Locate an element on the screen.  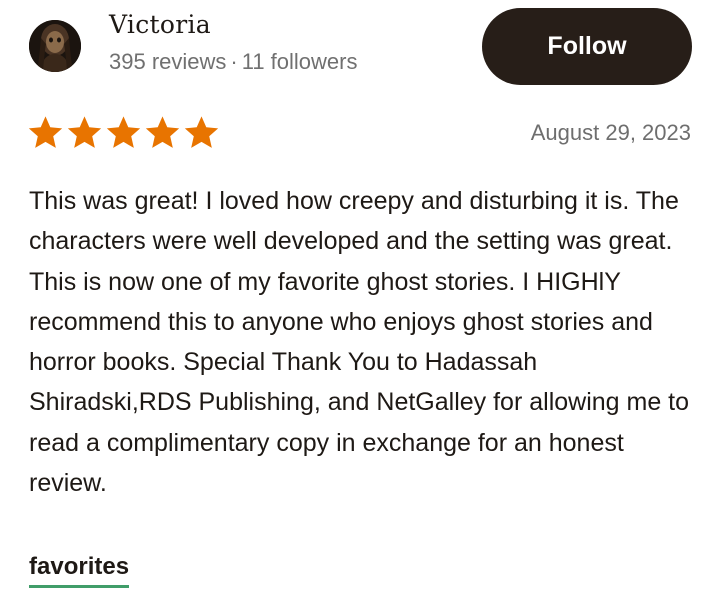
reviewer-name: Victoria is located at coordinates (160, 24).